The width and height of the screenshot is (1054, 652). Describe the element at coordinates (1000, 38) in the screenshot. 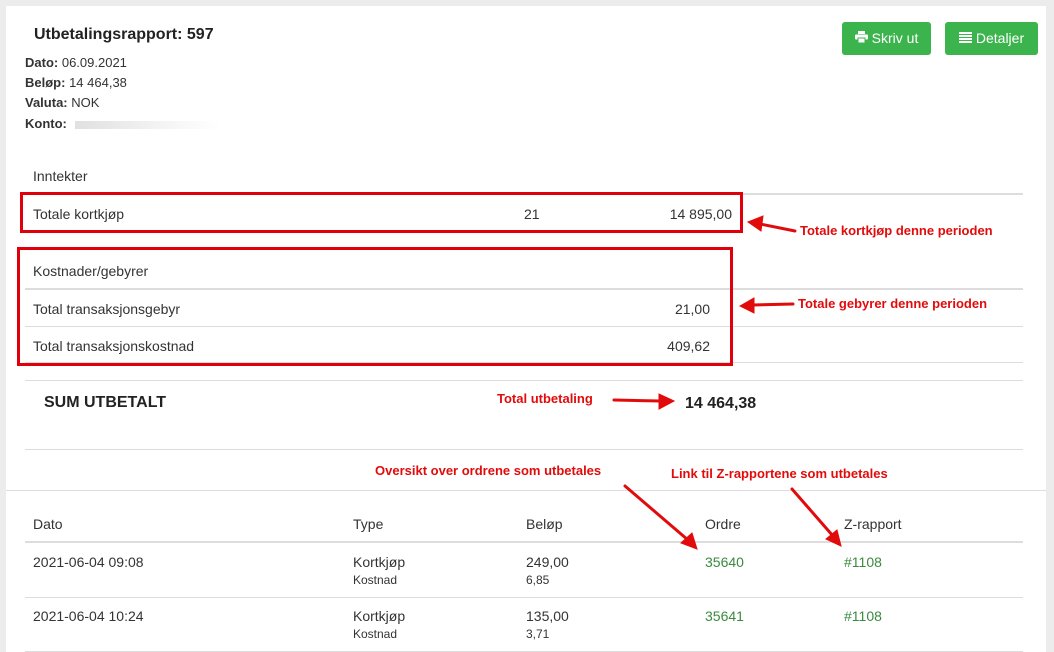

I see `details-button-label: Detaljer` at that location.